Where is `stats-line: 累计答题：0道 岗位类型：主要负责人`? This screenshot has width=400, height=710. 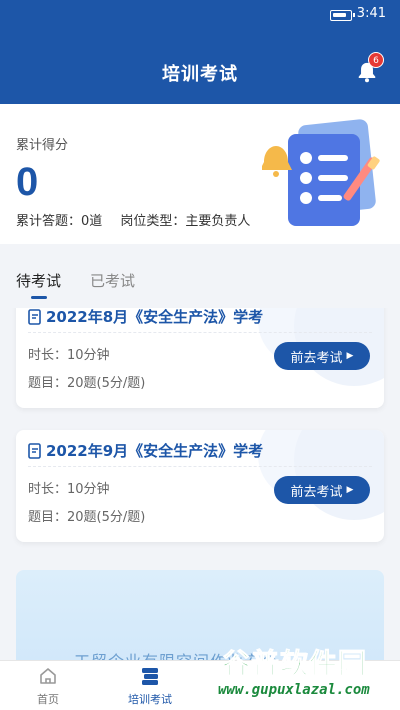 stats-line: 累计答题：0道 岗位类型：主要负责人 is located at coordinates (133, 219).